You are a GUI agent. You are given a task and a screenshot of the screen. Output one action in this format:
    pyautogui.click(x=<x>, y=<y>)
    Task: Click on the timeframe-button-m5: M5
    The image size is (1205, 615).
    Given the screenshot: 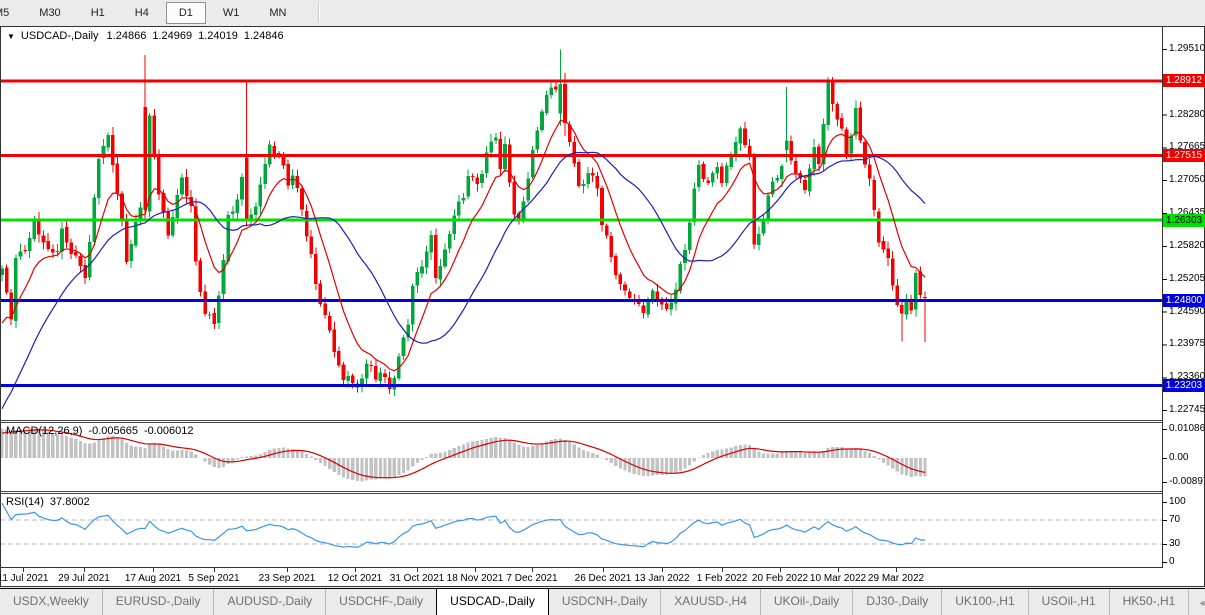 What is the action you would take?
    pyautogui.click(x=11, y=13)
    